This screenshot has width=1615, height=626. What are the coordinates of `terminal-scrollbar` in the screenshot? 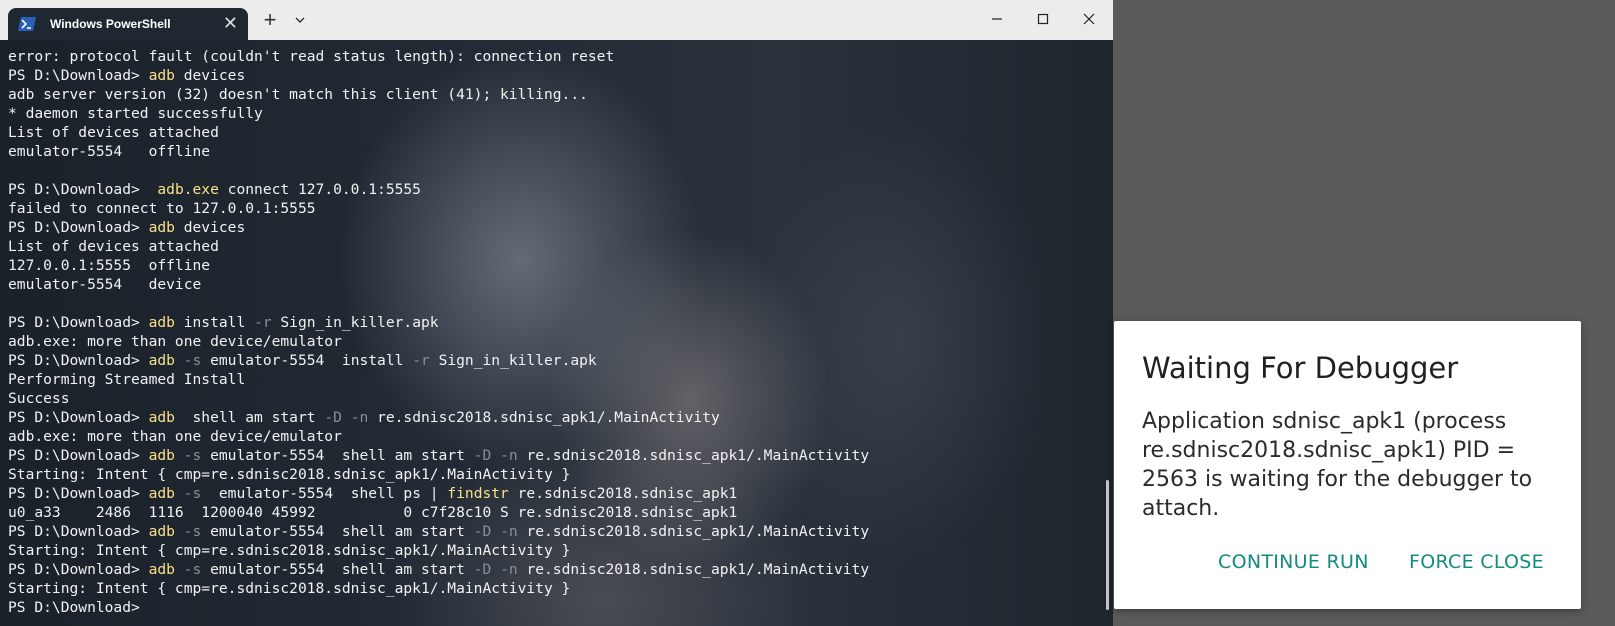 It's located at (1107, 545).